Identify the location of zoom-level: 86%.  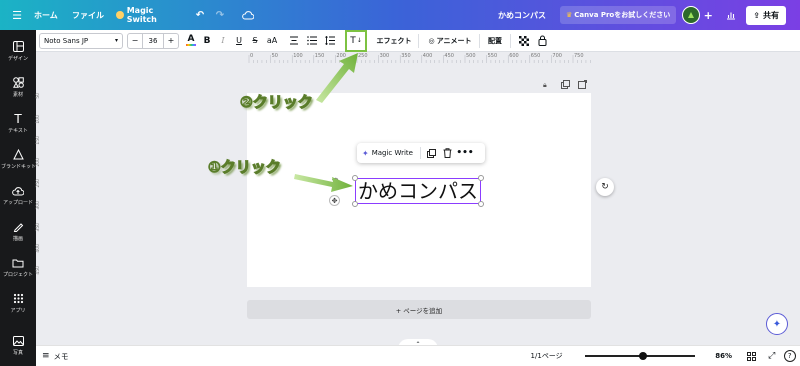
(724, 356).